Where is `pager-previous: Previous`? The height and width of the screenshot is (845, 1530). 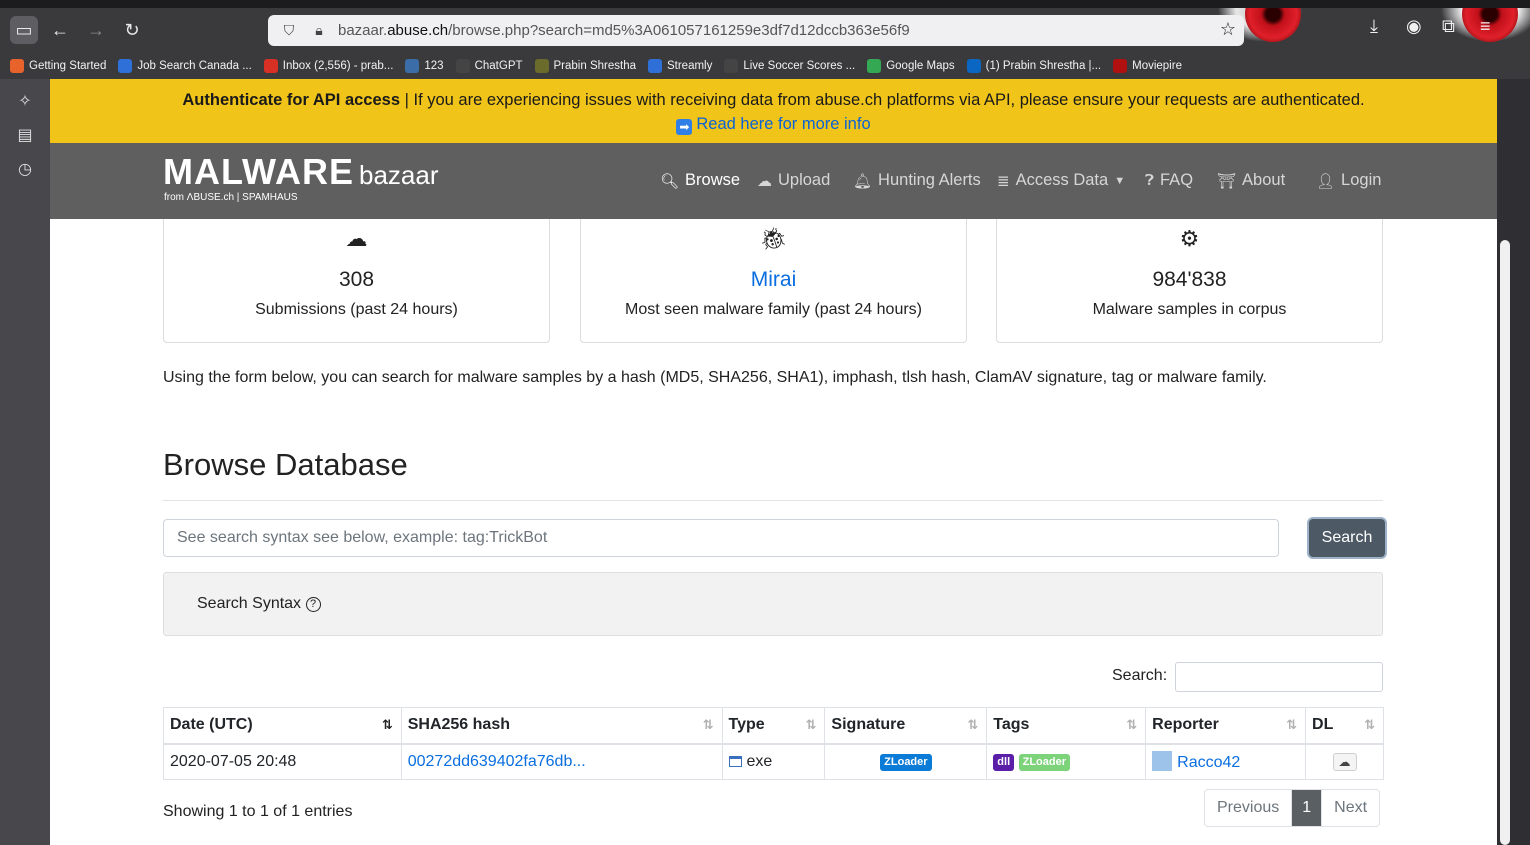
pager-previous: Previous is located at coordinates (1249, 808).